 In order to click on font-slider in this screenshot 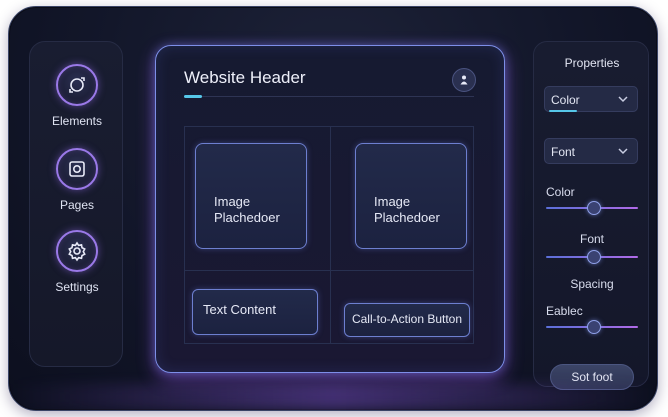, I will do `click(592, 257)`.